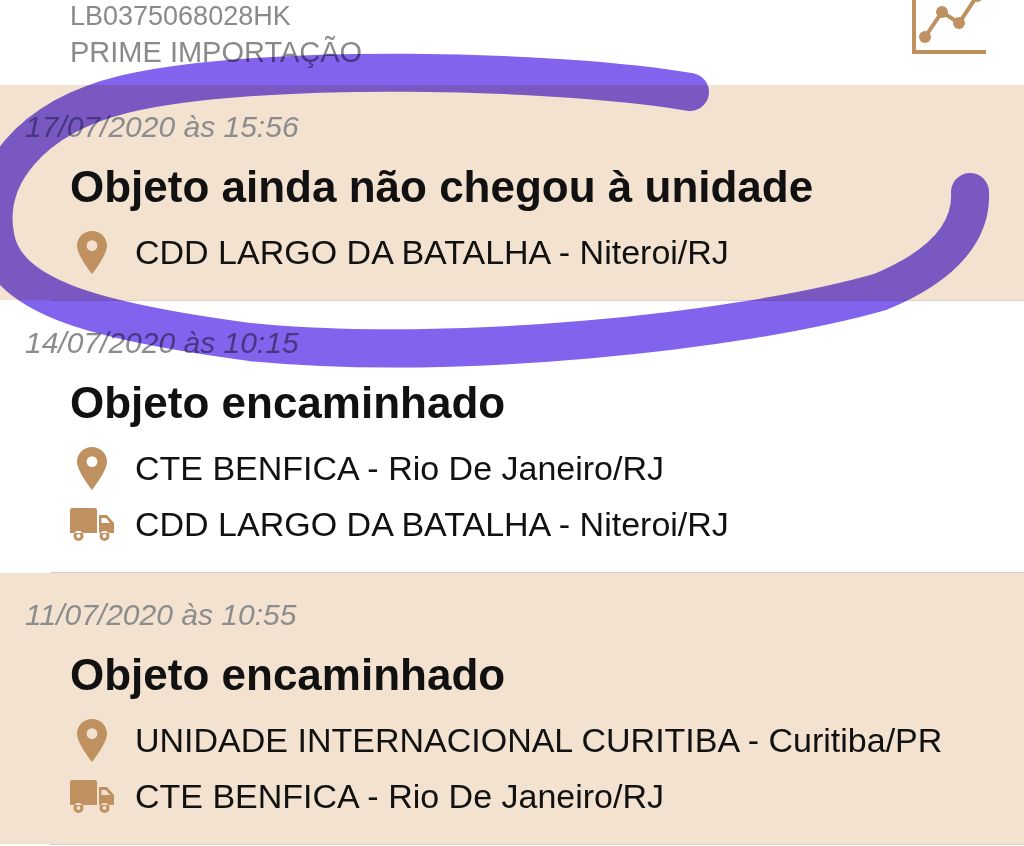 This screenshot has width=1024, height=846. I want to click on location-text: UNIDADE INTERNACIONAL CURITIBA - Curitiba/PR, so click(539, 740).